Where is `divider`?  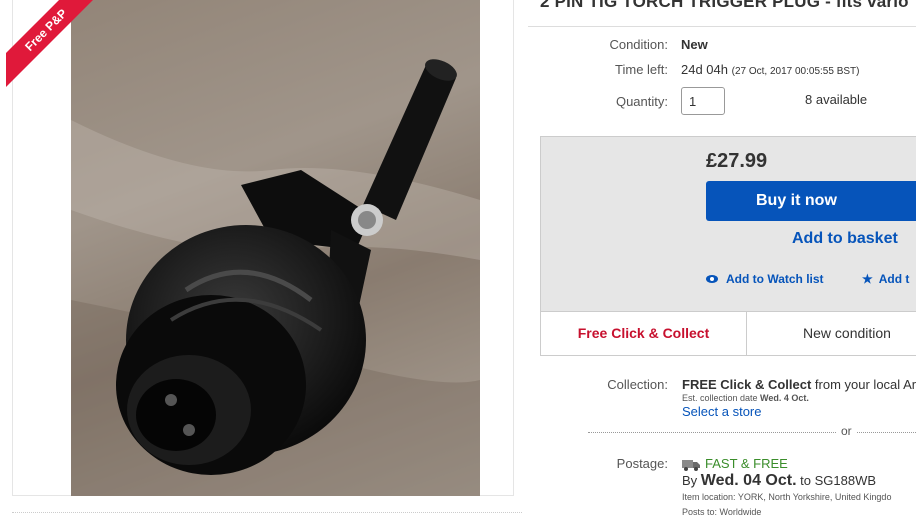
divider is located at coordinates (267, 512).